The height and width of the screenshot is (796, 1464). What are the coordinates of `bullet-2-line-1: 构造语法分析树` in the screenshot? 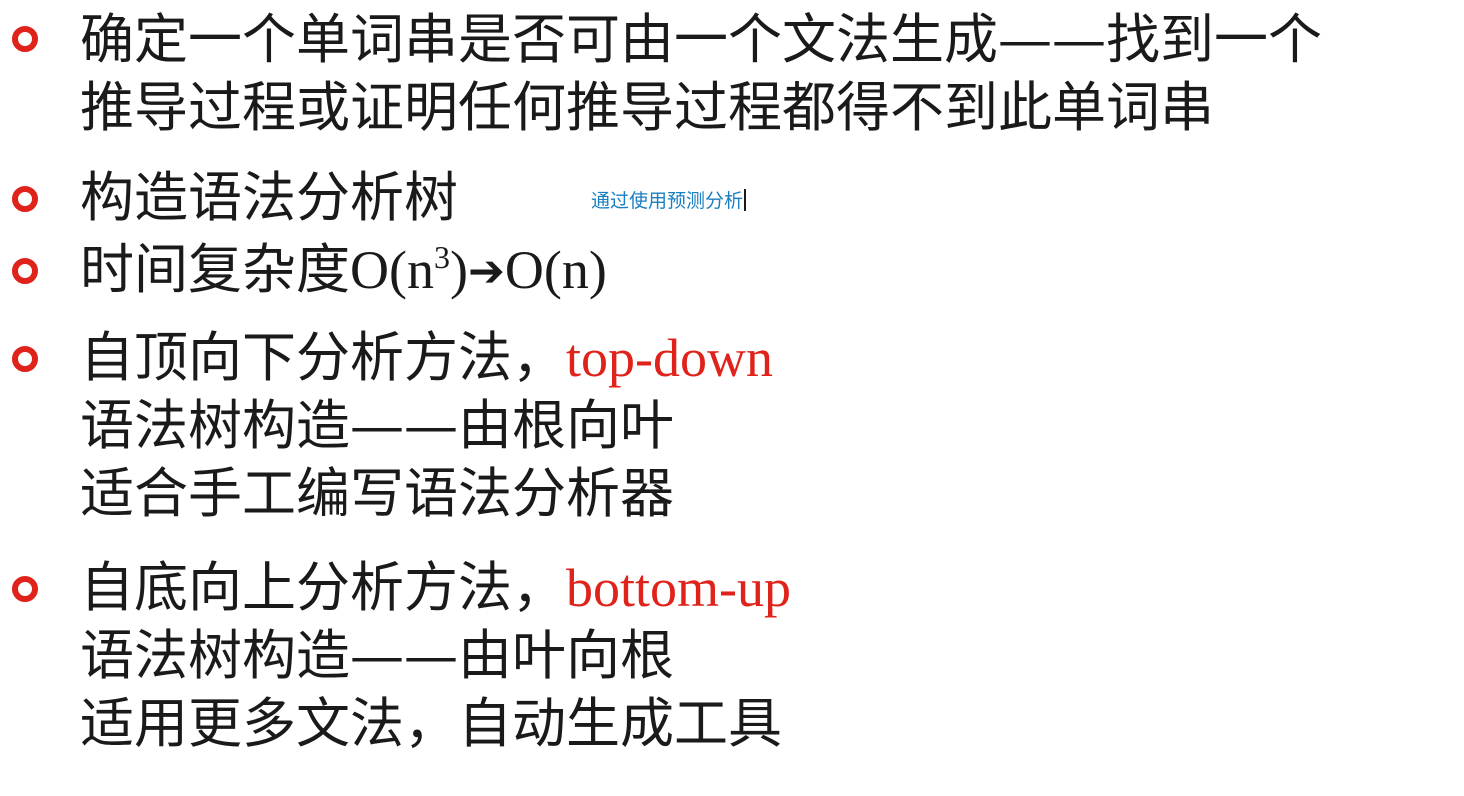 It's located at (269, 197).